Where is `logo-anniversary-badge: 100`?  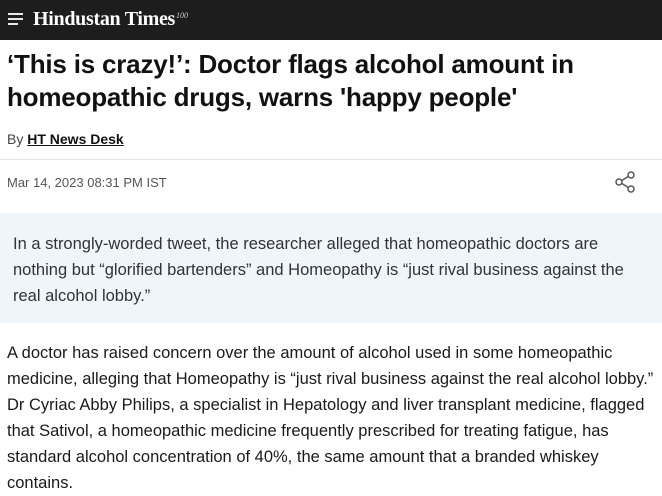 logo-anniversary-badge: 100 is located at coordinates (182, 15).